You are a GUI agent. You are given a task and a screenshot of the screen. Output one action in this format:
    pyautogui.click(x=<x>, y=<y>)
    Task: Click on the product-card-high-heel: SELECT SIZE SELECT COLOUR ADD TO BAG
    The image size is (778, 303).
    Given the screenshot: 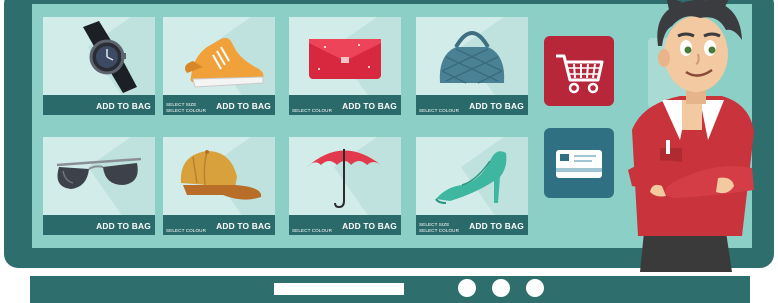 What is the action you would take?
    pyautogui.click(x=472, y=186)
    